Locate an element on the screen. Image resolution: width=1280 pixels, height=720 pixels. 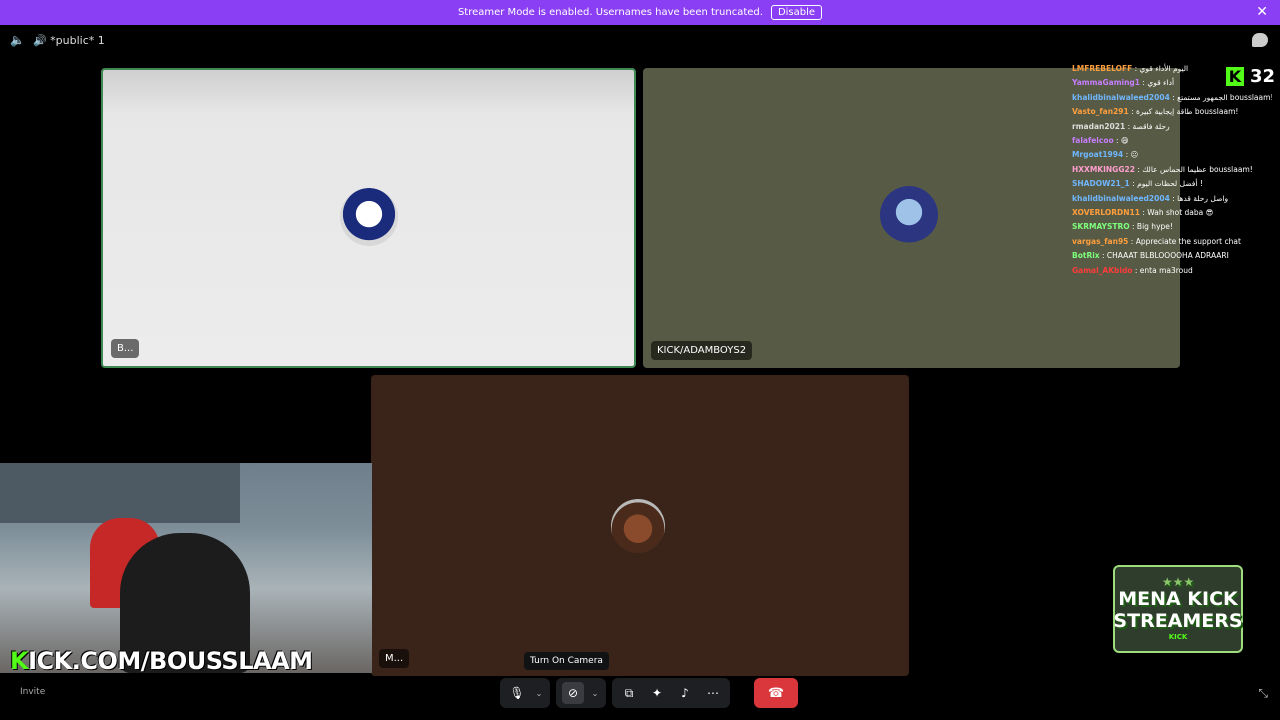
chat-message: Gamal_AKbido : enta ma3roud is located at coordinates (1172, 271).